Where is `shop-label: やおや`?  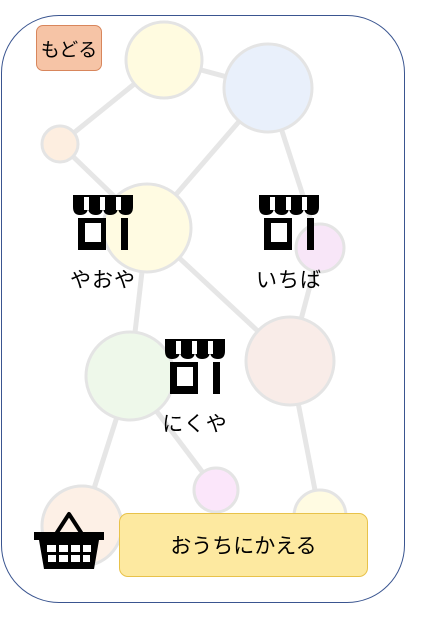
shop-label: やおや is located at coordinates (103, 280).